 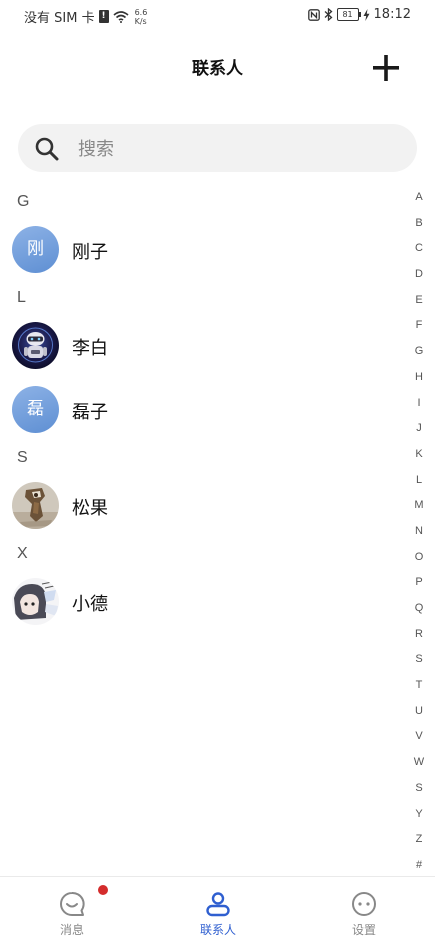 I want to click on bluetooth-icon, so click(x=328, y=14).